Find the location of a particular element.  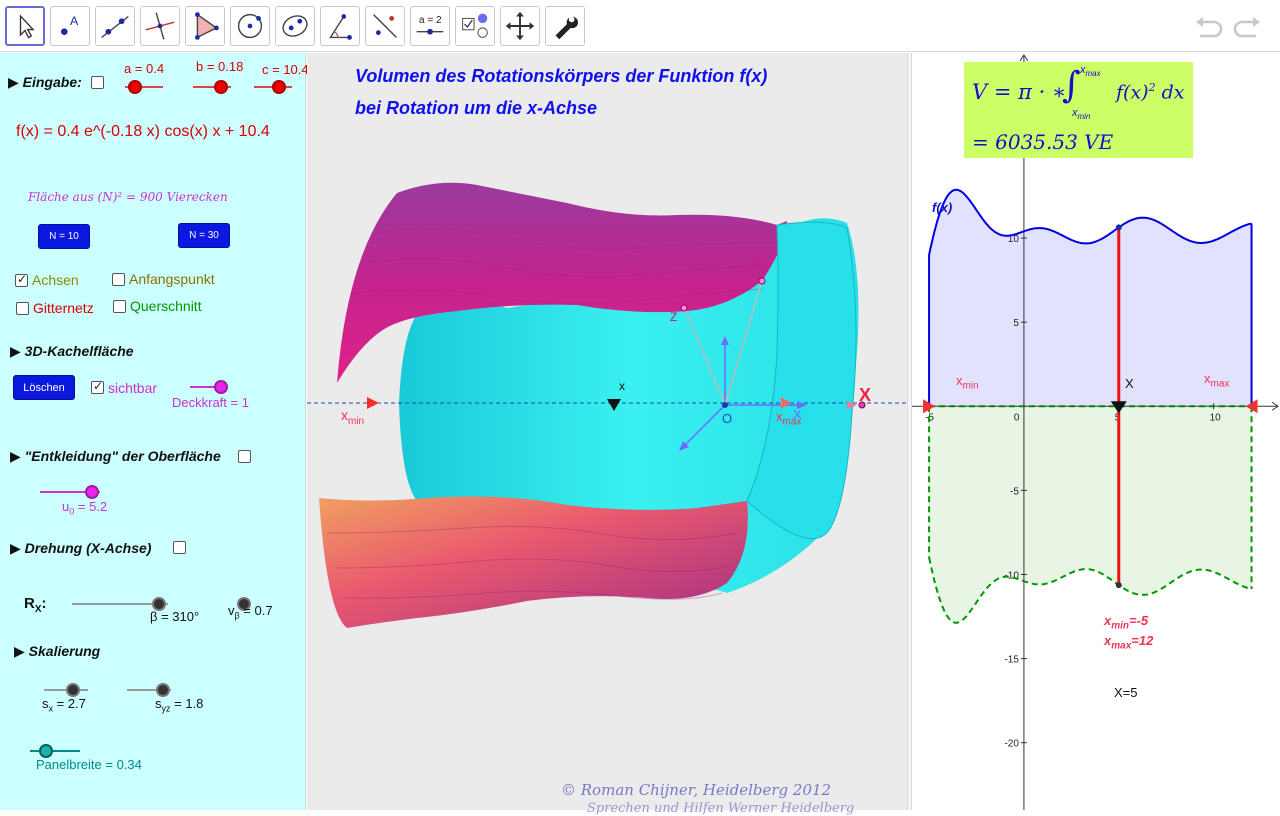

xmin-marker is located at coordinates (373, 403).